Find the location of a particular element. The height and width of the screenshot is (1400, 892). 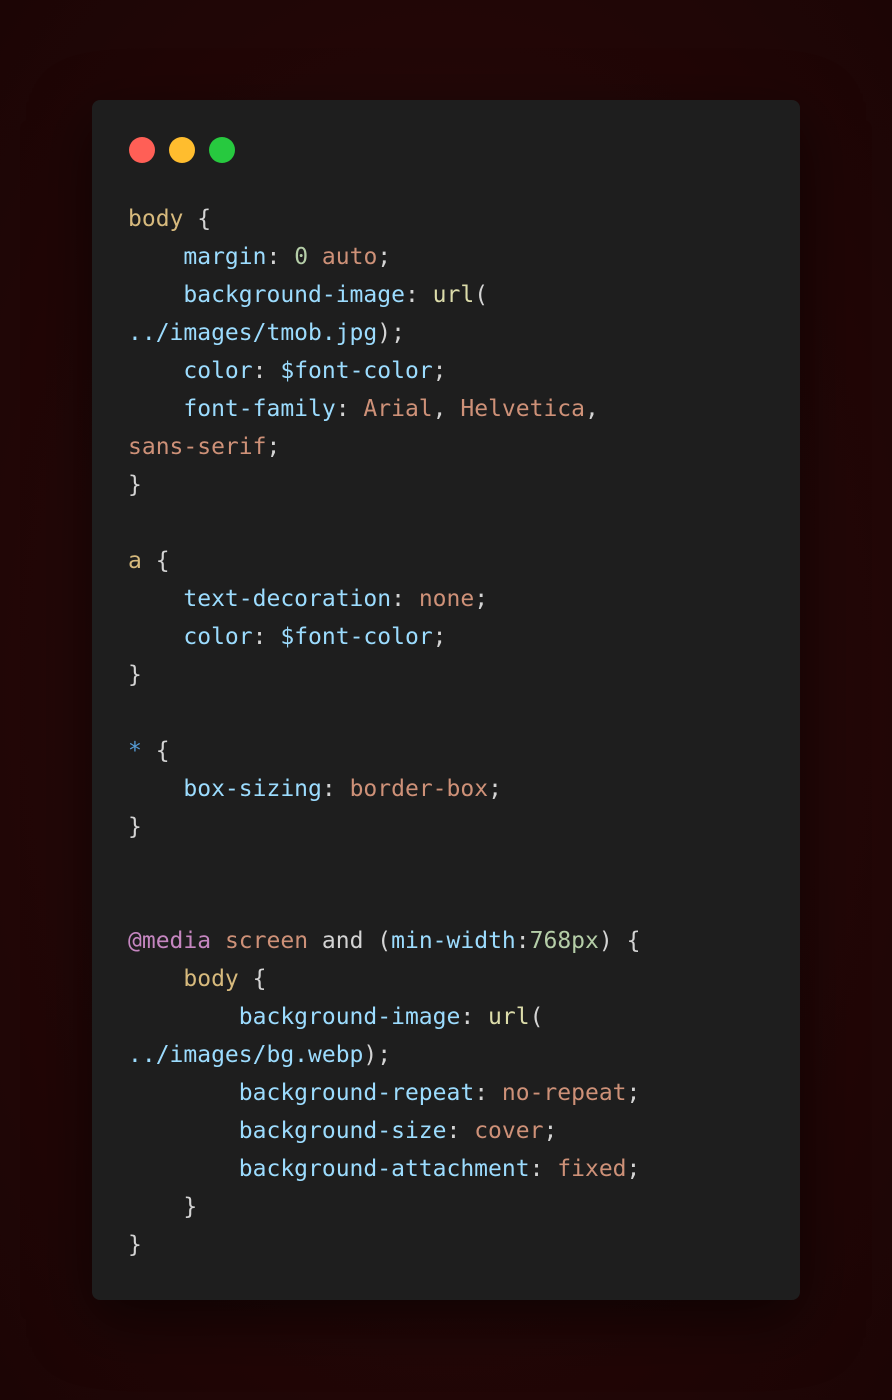

code-token: fixed is located at coordinates (592, 1169).